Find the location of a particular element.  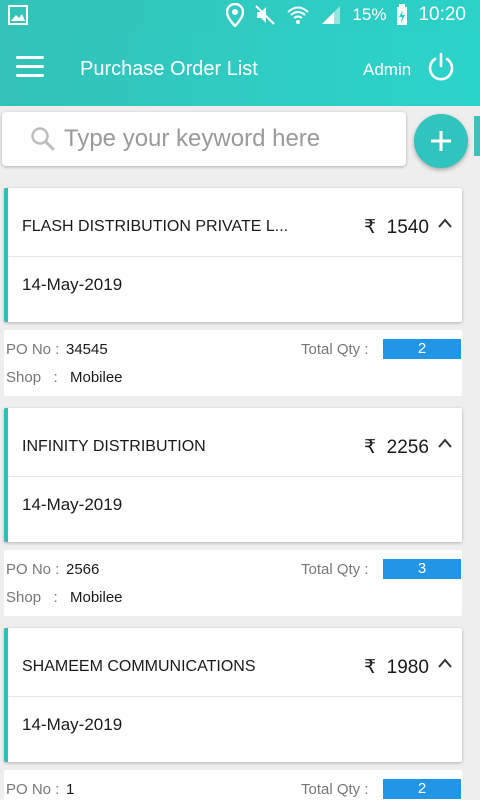

search-icon is located at coordinates (43, 141).